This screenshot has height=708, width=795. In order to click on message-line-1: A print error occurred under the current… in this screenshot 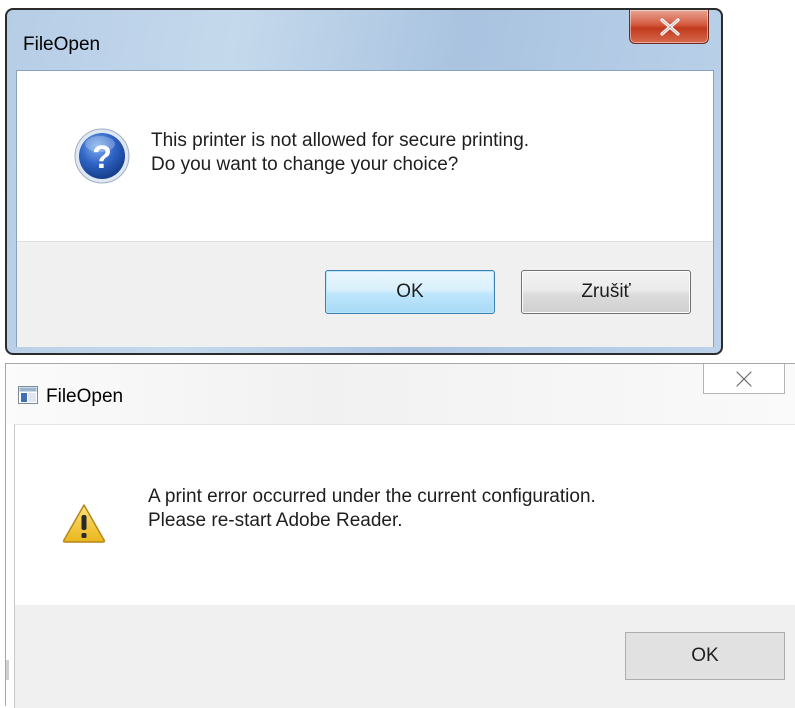, I will do `click(372, 496)`.